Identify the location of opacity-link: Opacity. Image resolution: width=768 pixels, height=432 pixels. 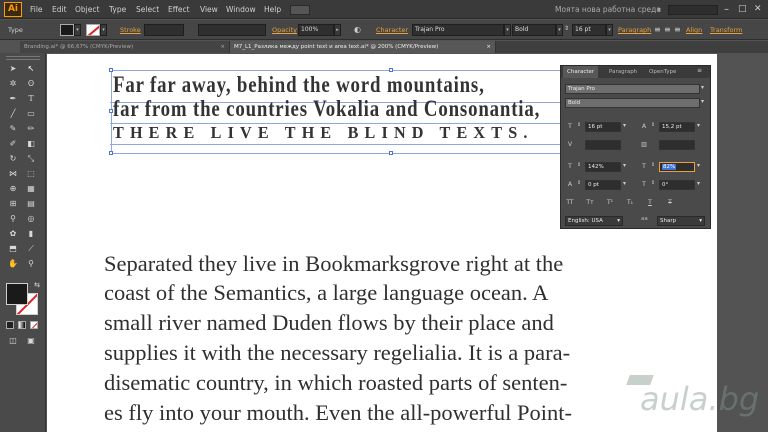
(284, 30).